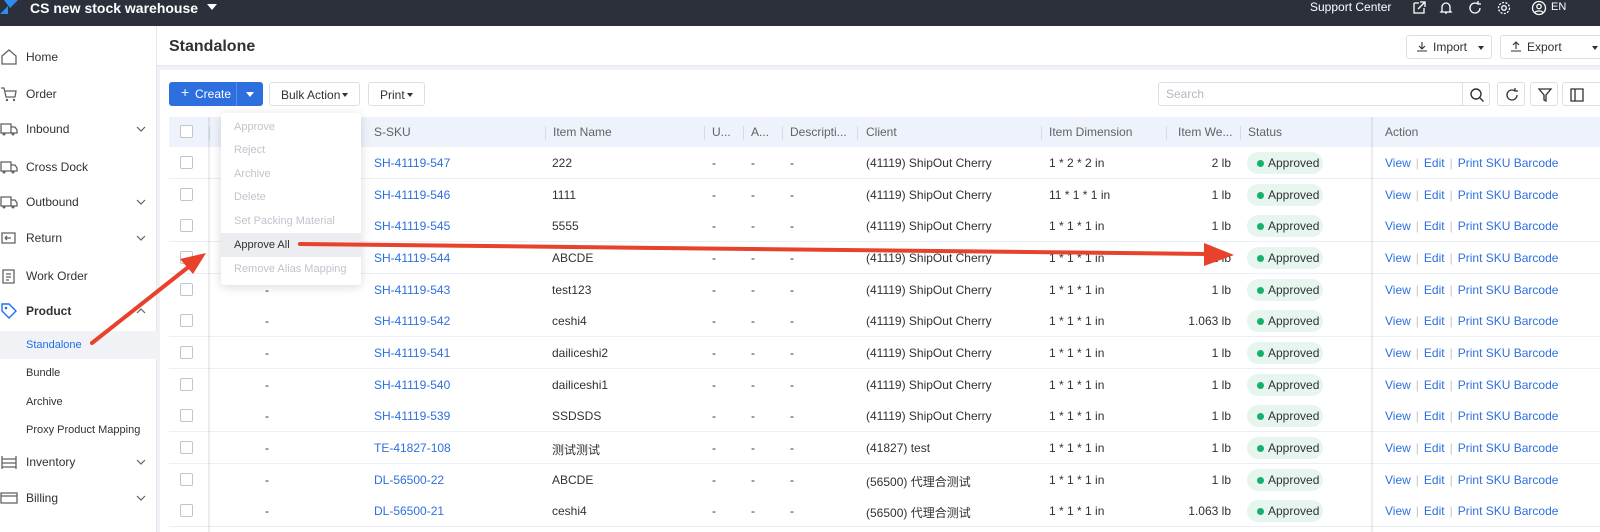 The height and width of the screenshot is (532, 1600). Describe the element at coordinates (78, 276) in the screenshot. I see `sidebar-item-work-order: Work Order` at that location.